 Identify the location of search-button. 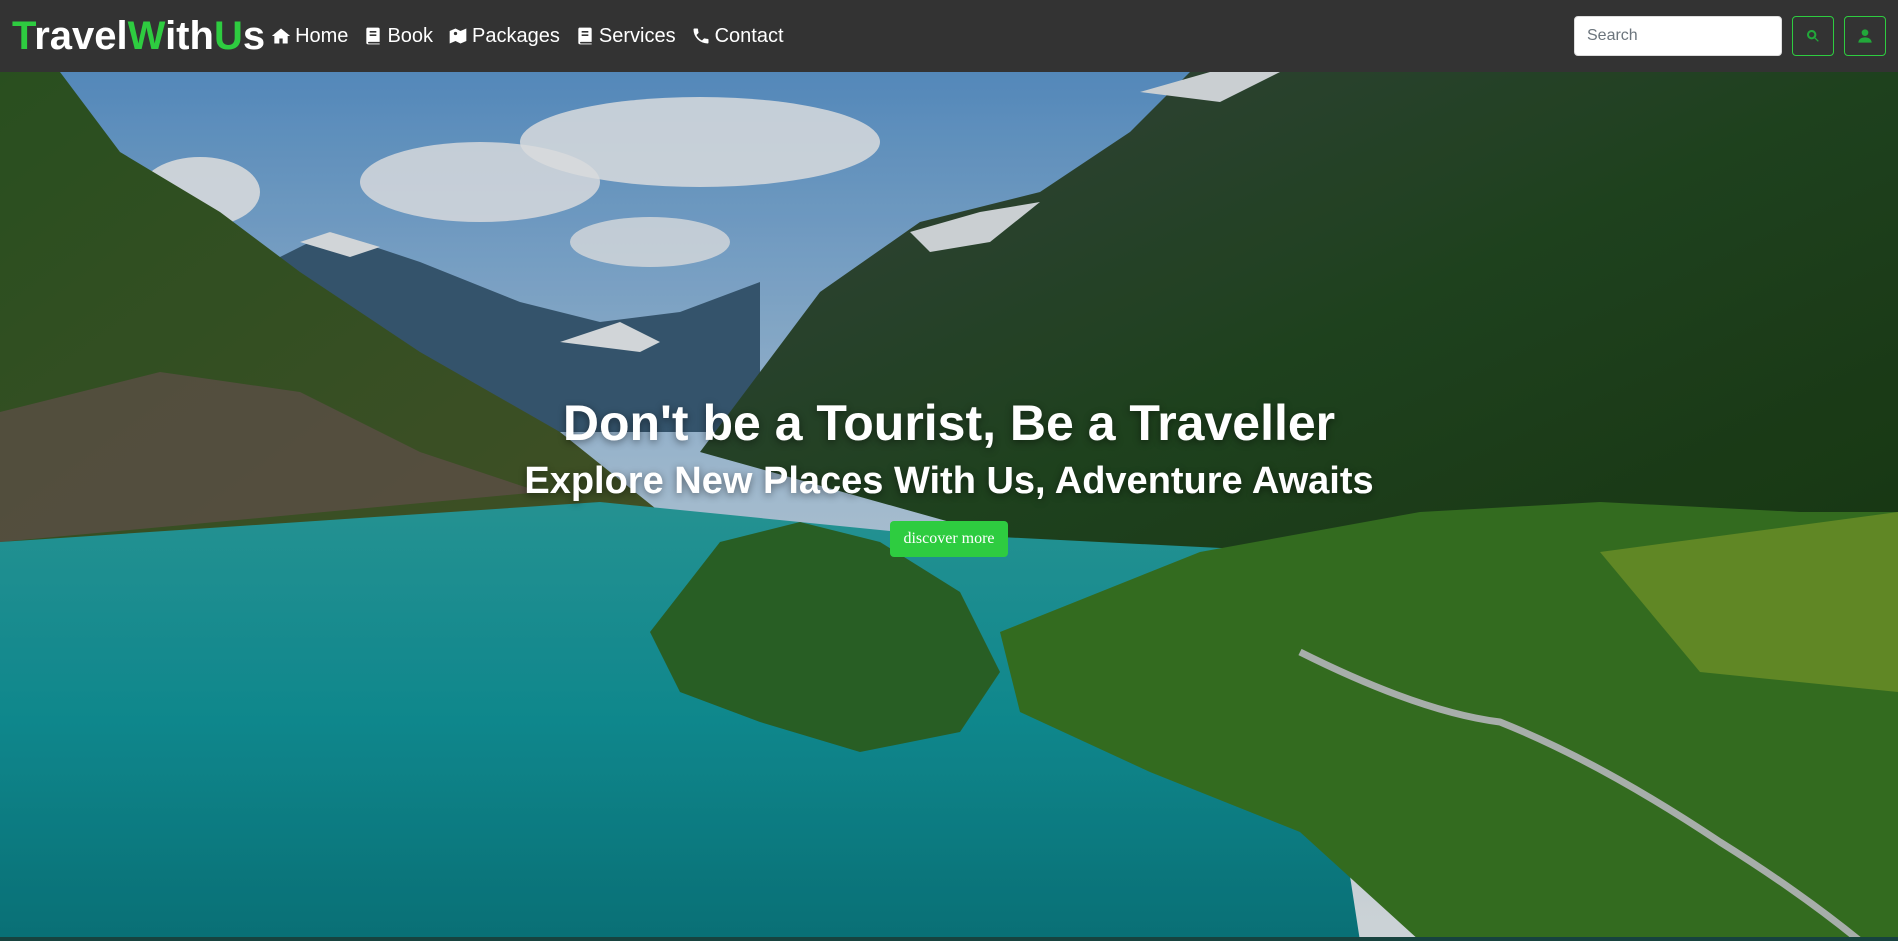
(1813, 36).